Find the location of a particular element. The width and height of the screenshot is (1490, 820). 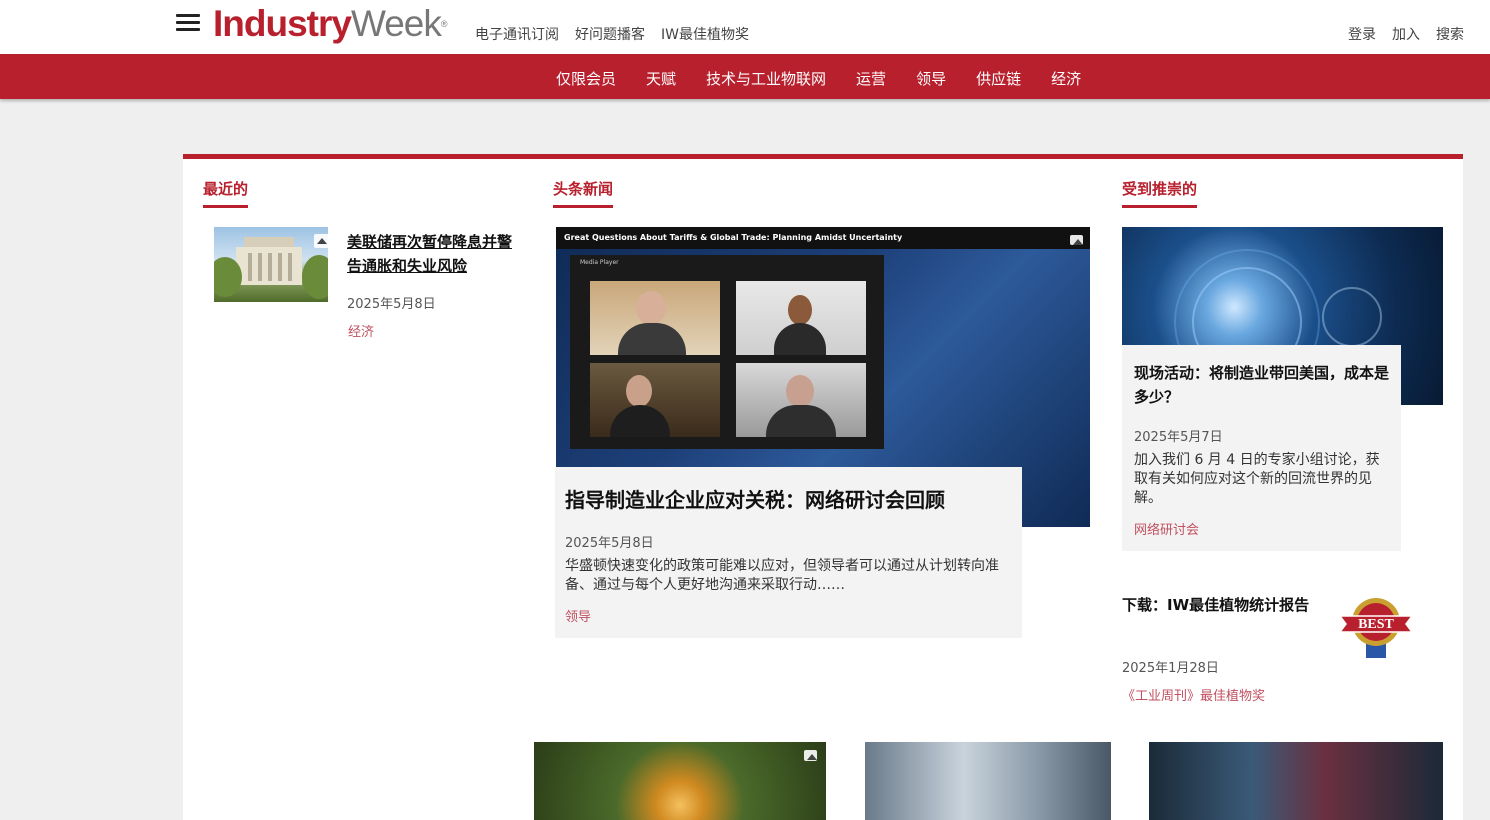

top-link-best-plants: IW最佳植物奖 is located at coordinates (705, 34).